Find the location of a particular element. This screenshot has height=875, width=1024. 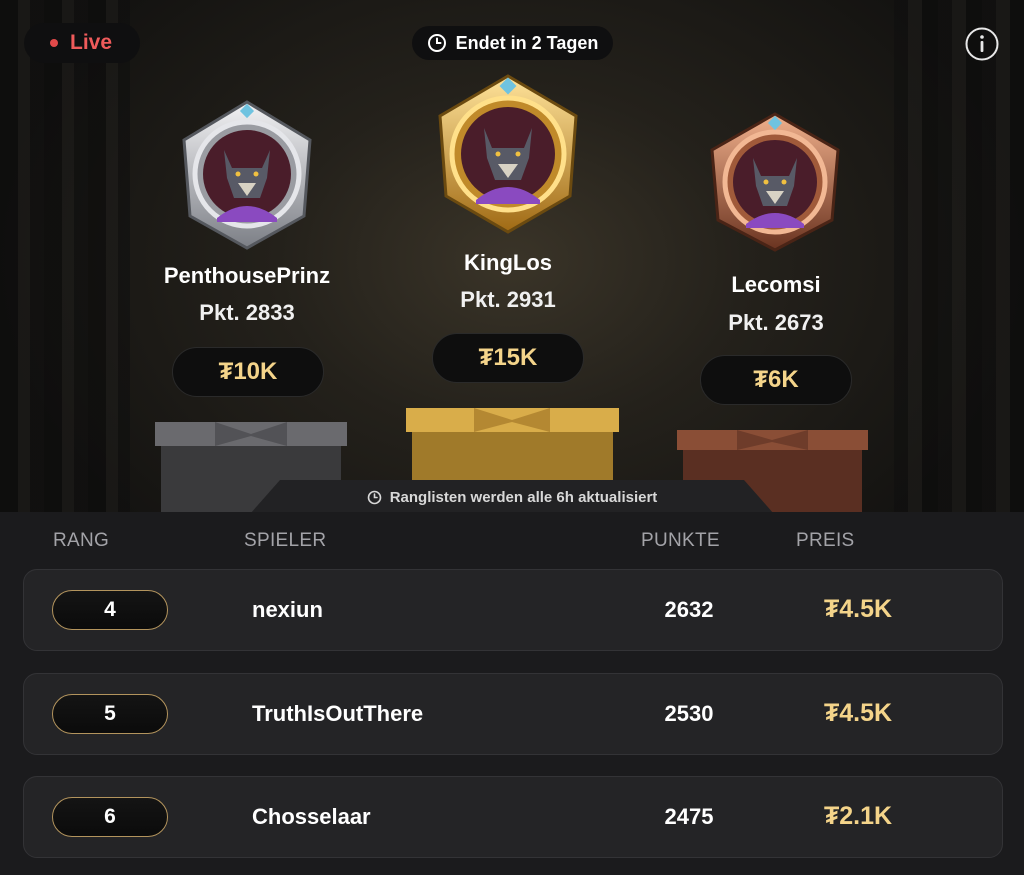

player-points: 2475 is located at coordinates (689, 816).